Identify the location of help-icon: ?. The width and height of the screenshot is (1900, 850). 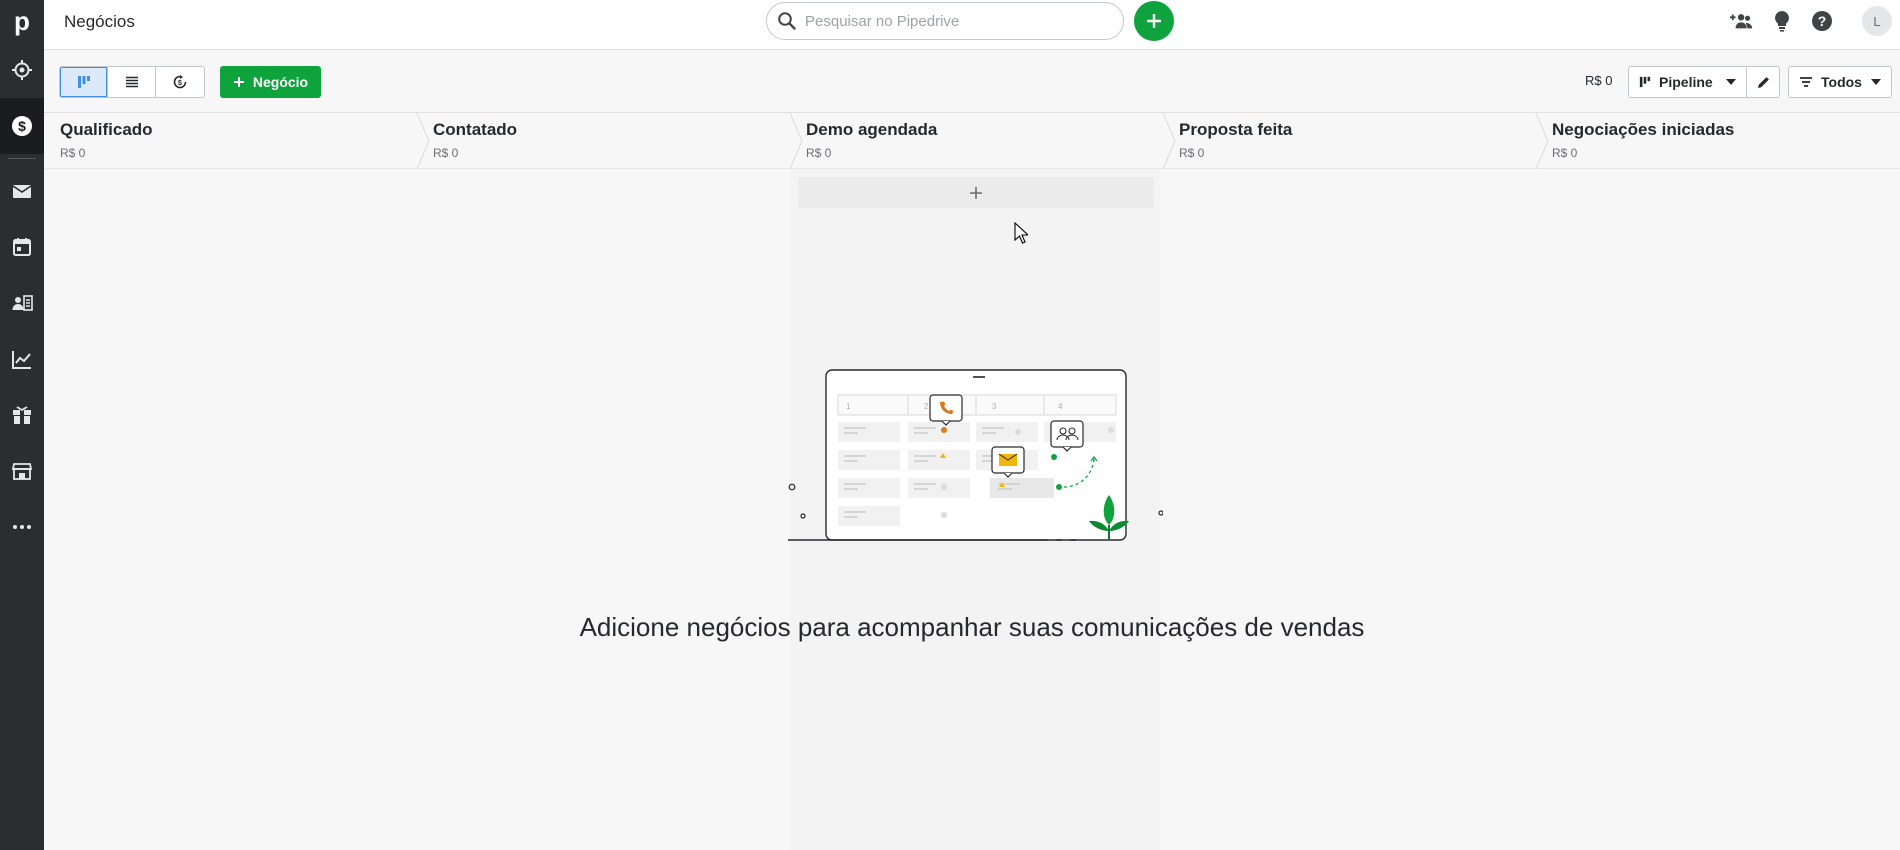
(1822, 21).